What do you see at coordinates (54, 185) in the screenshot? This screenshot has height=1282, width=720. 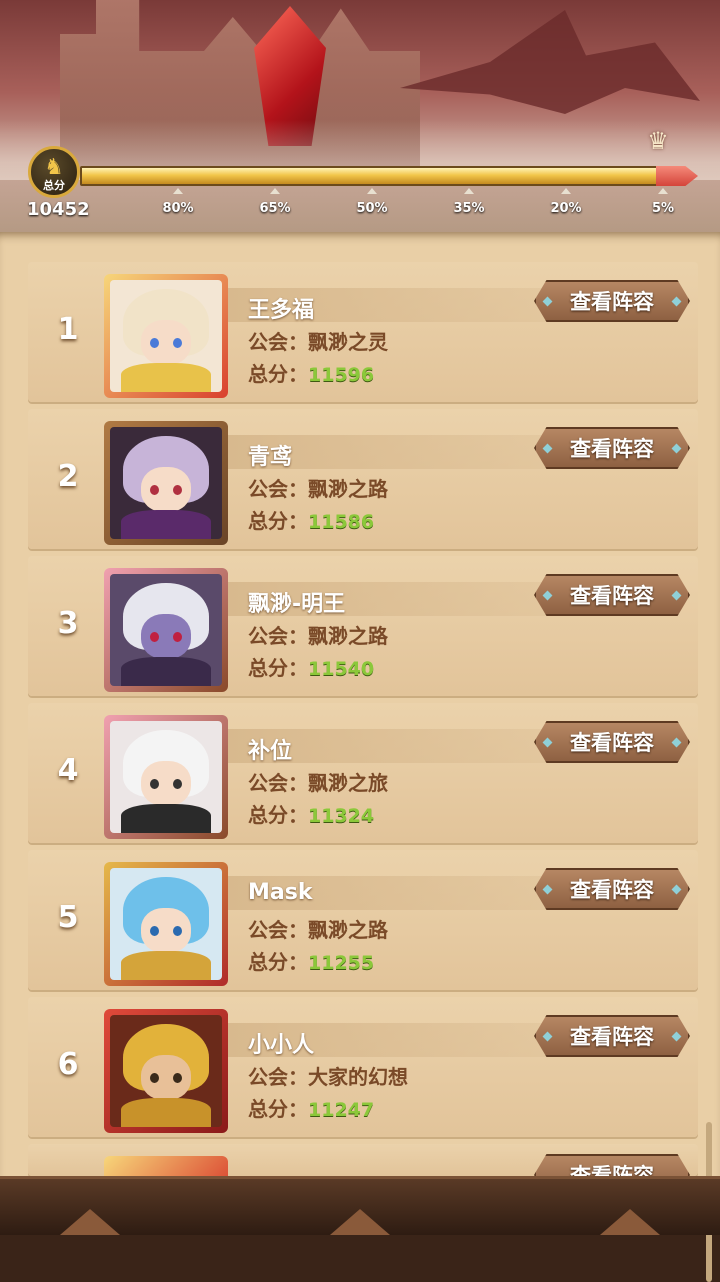 I see `total-score-label: 总分` at bounding box center [54, 185].